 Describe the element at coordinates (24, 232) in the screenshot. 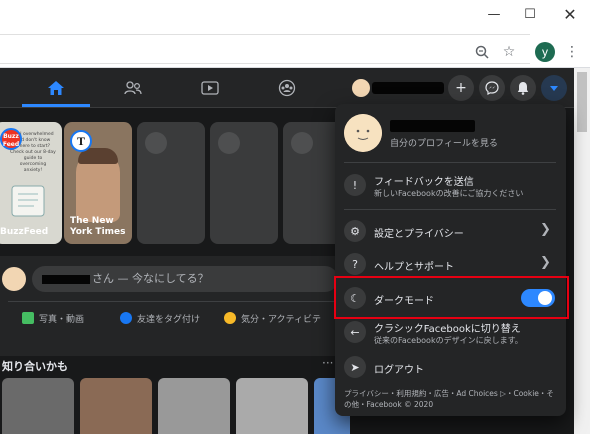

I see `story-name: BuzzFeed` at that location.